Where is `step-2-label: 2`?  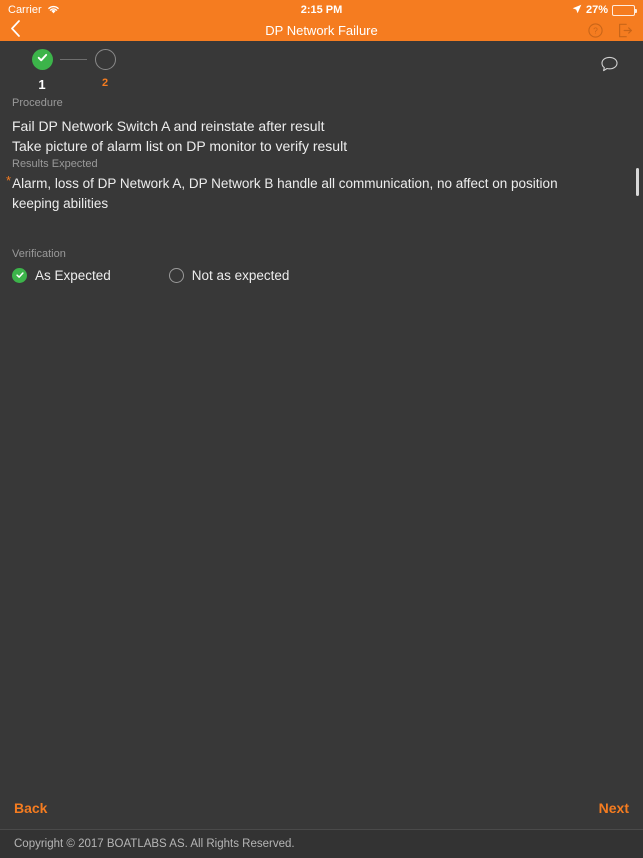
step-2-label: 2 is located at coordinates (105, 83).